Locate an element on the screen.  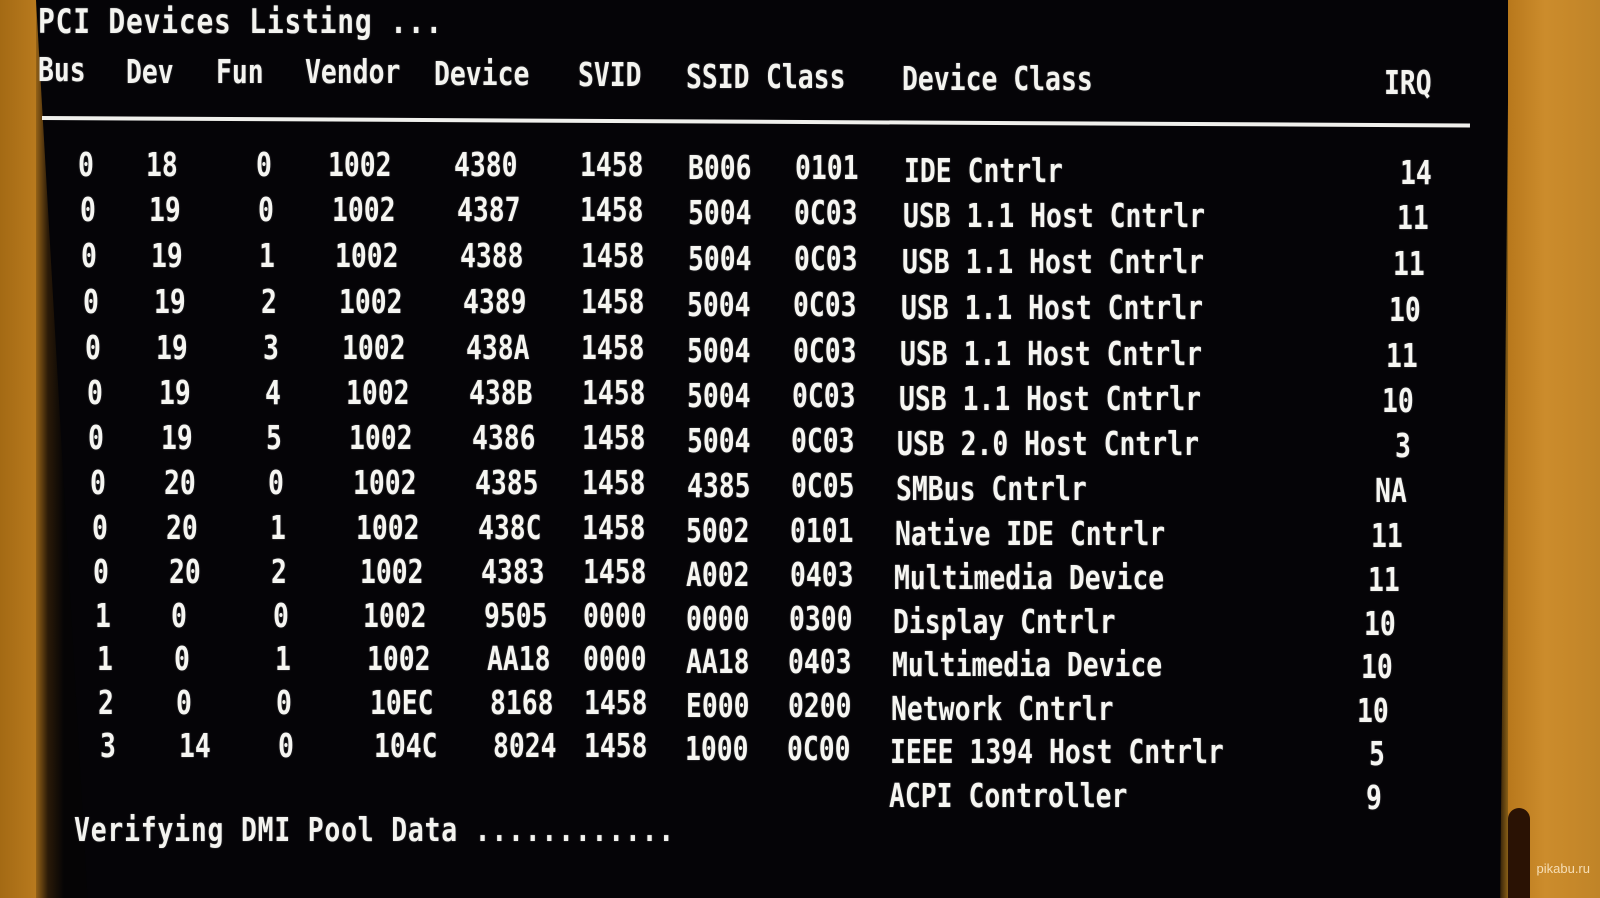
cell-fun: 5 is located at coordinates (274, 437).